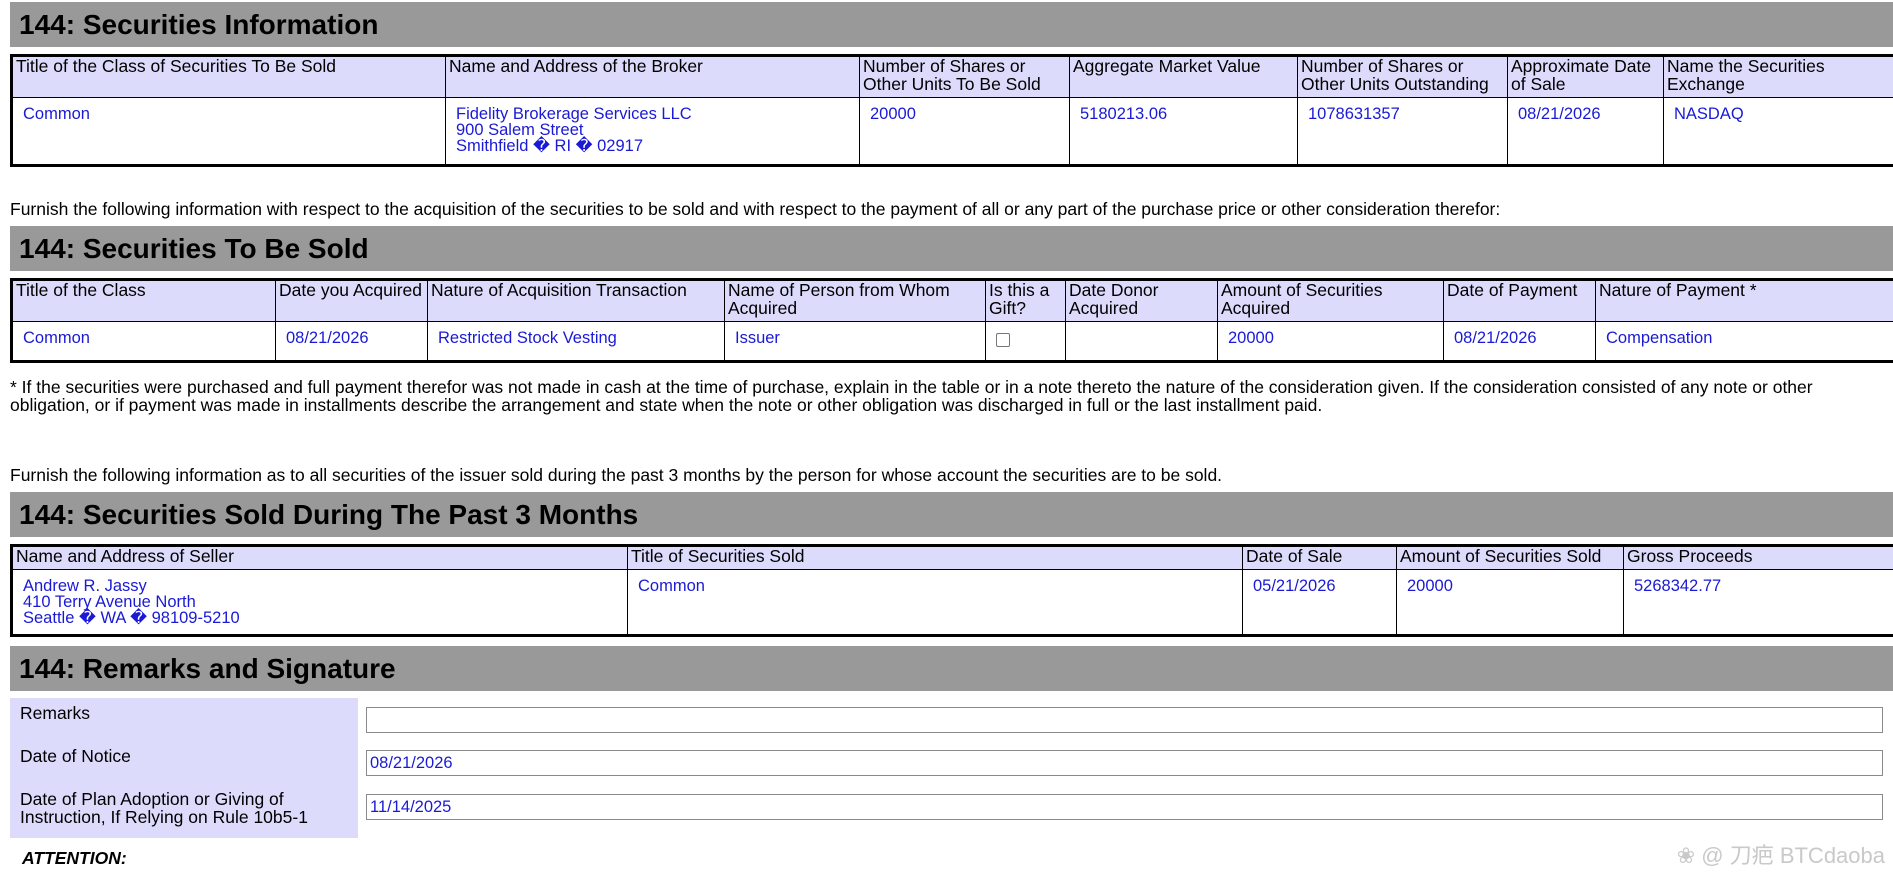 The image size is (1893, 878). Describe the element at coordinates (351, 341) in the screenshot. I see `cell-date-acquired: 08/21/2026` at that location.